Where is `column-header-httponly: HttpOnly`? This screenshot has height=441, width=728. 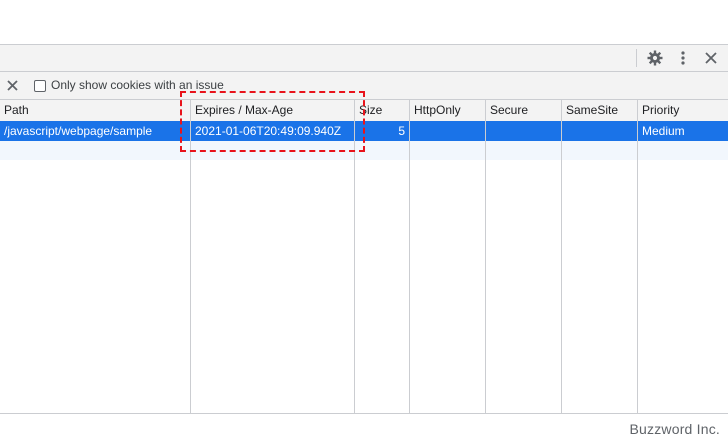 column-header-httponly: HttpOnly is located at coordinates (447, 110).